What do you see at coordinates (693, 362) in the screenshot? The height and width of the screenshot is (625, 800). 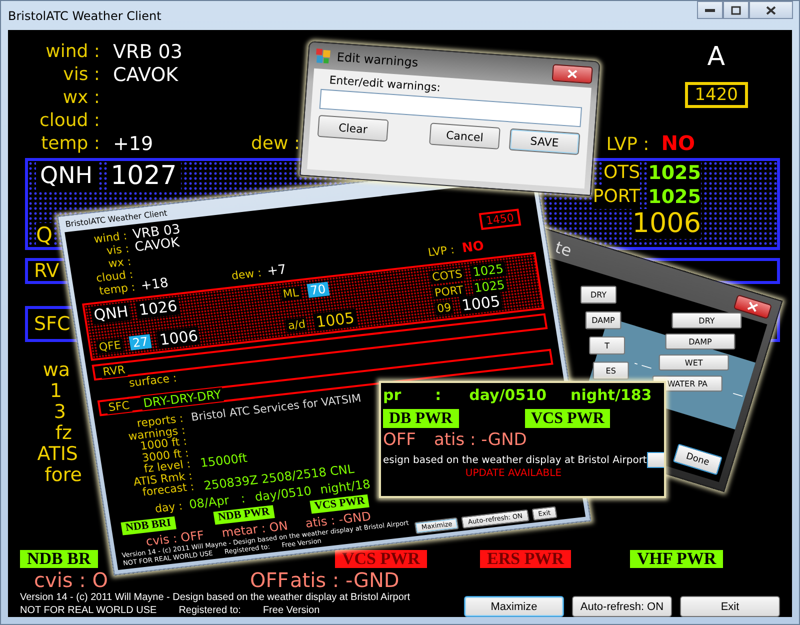 I see `condition-button: WET` at bounding box center [693, 362].